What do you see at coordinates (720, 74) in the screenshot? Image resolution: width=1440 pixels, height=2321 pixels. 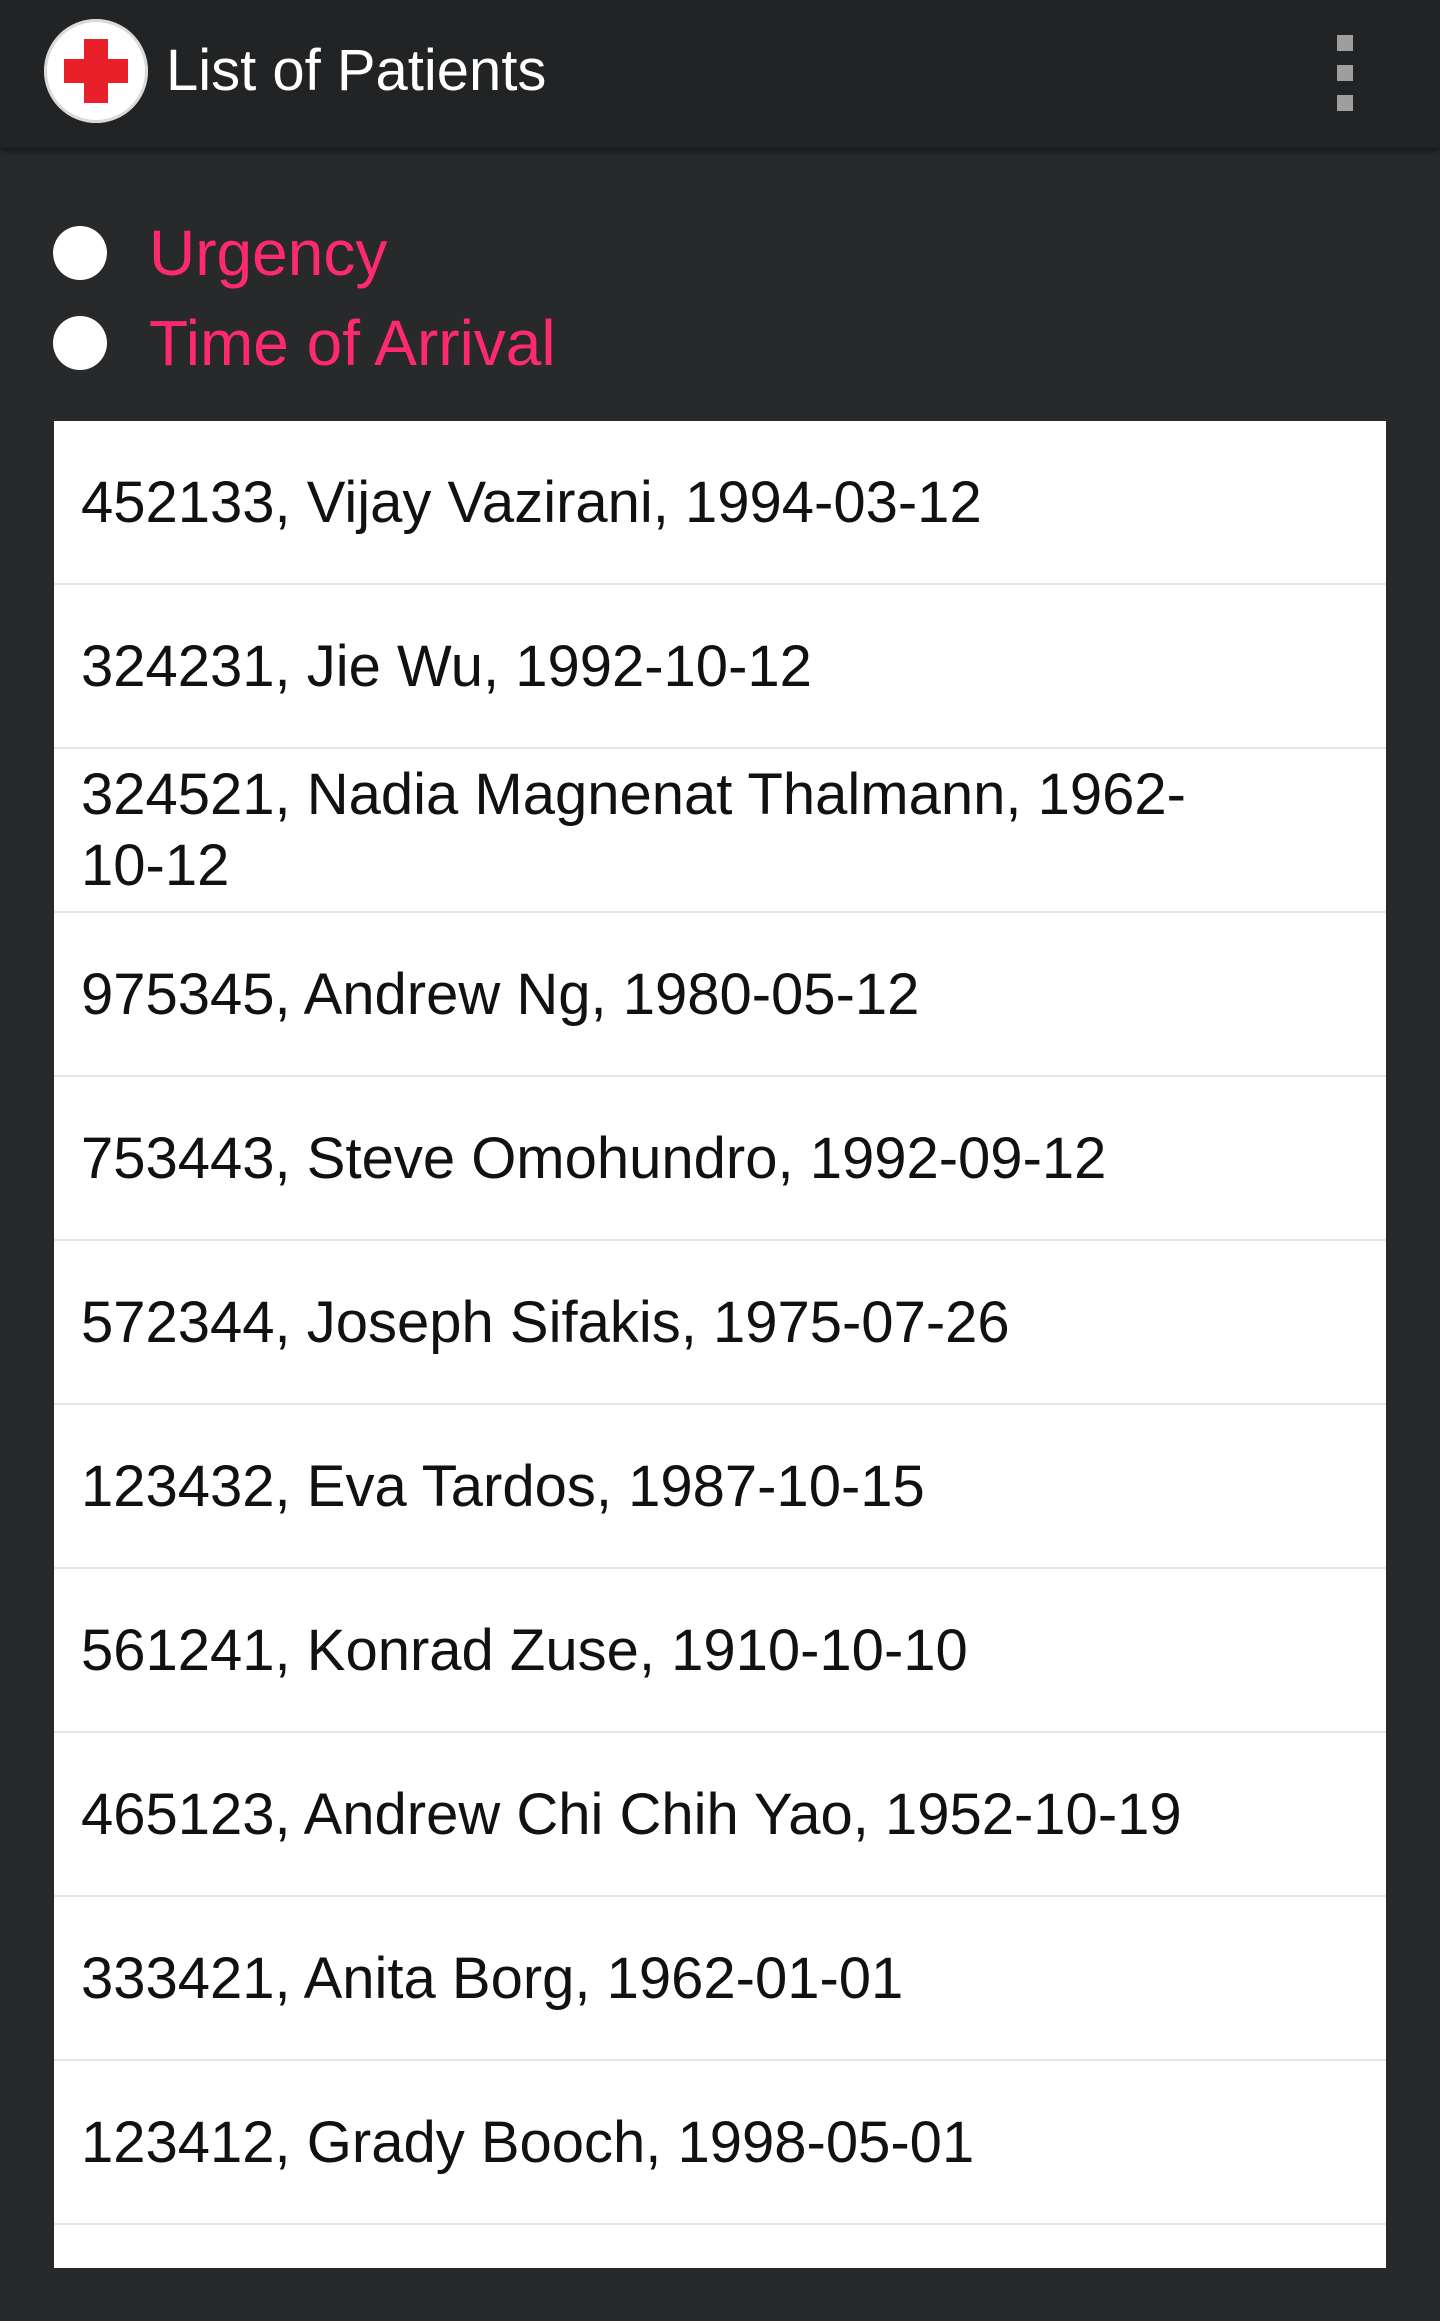 I see `app-bar: List of Patients` at bounding box center [720, 74].